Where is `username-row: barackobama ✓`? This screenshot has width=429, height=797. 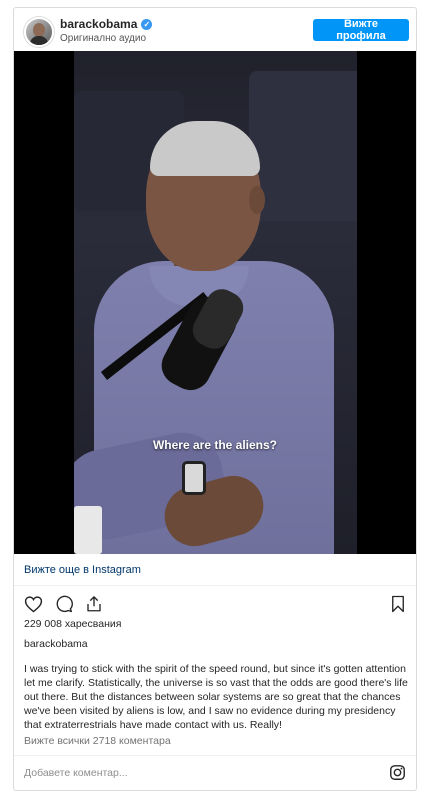
username-row: barackobama ✓ is located at coordinates (106, 24).